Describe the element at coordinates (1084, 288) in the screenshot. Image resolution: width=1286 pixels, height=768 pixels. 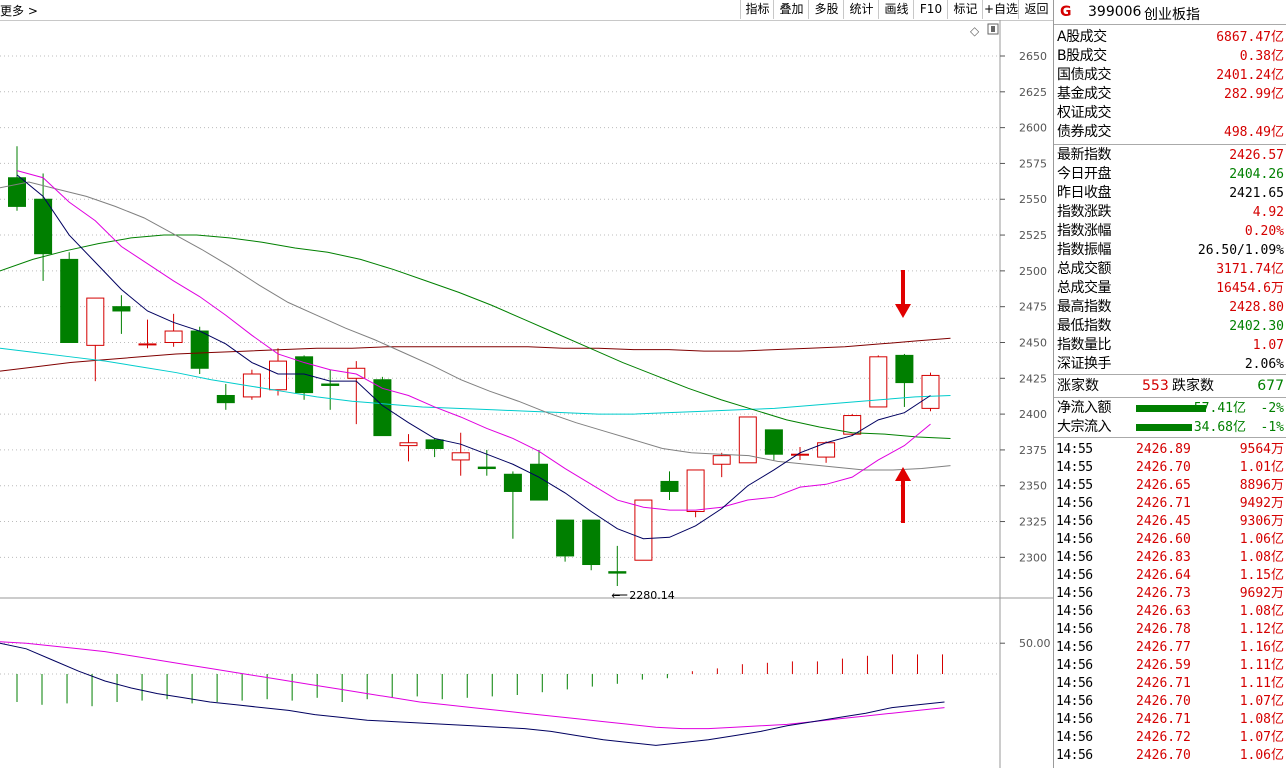
I see `stat-row-7-label: 总成交量` at that location.